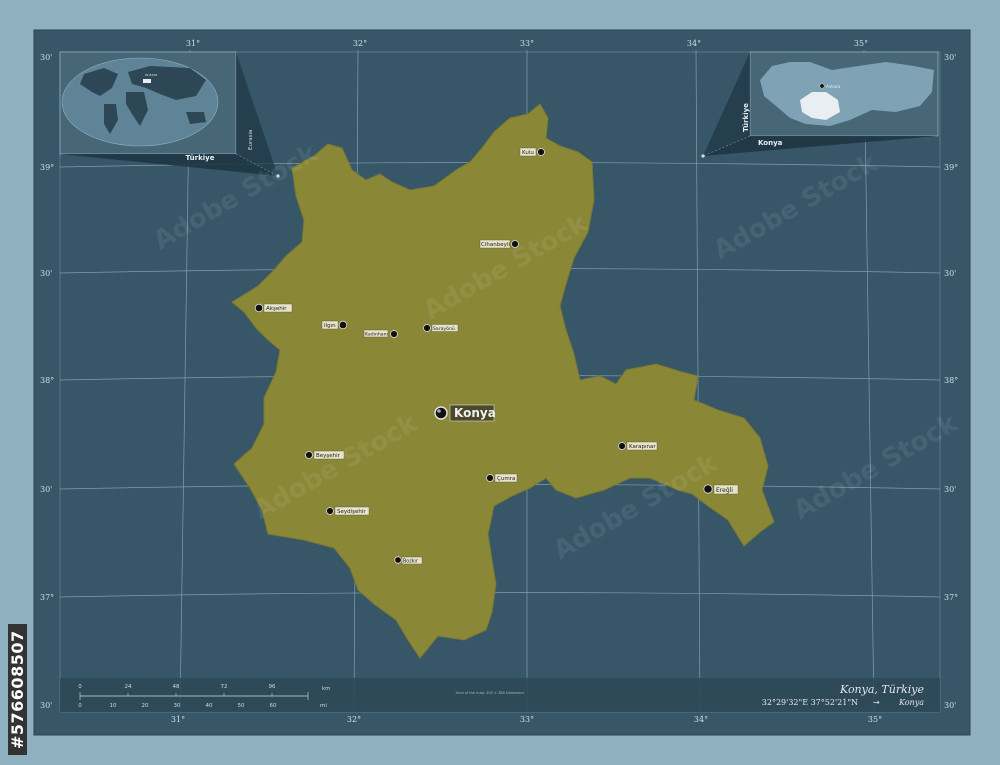 This screenshot has height=765, width=1000. What do you see at coordinates (326, 689) in the screenshot?
I see `scale-km-unit: km` at bounding box center [326, 689].